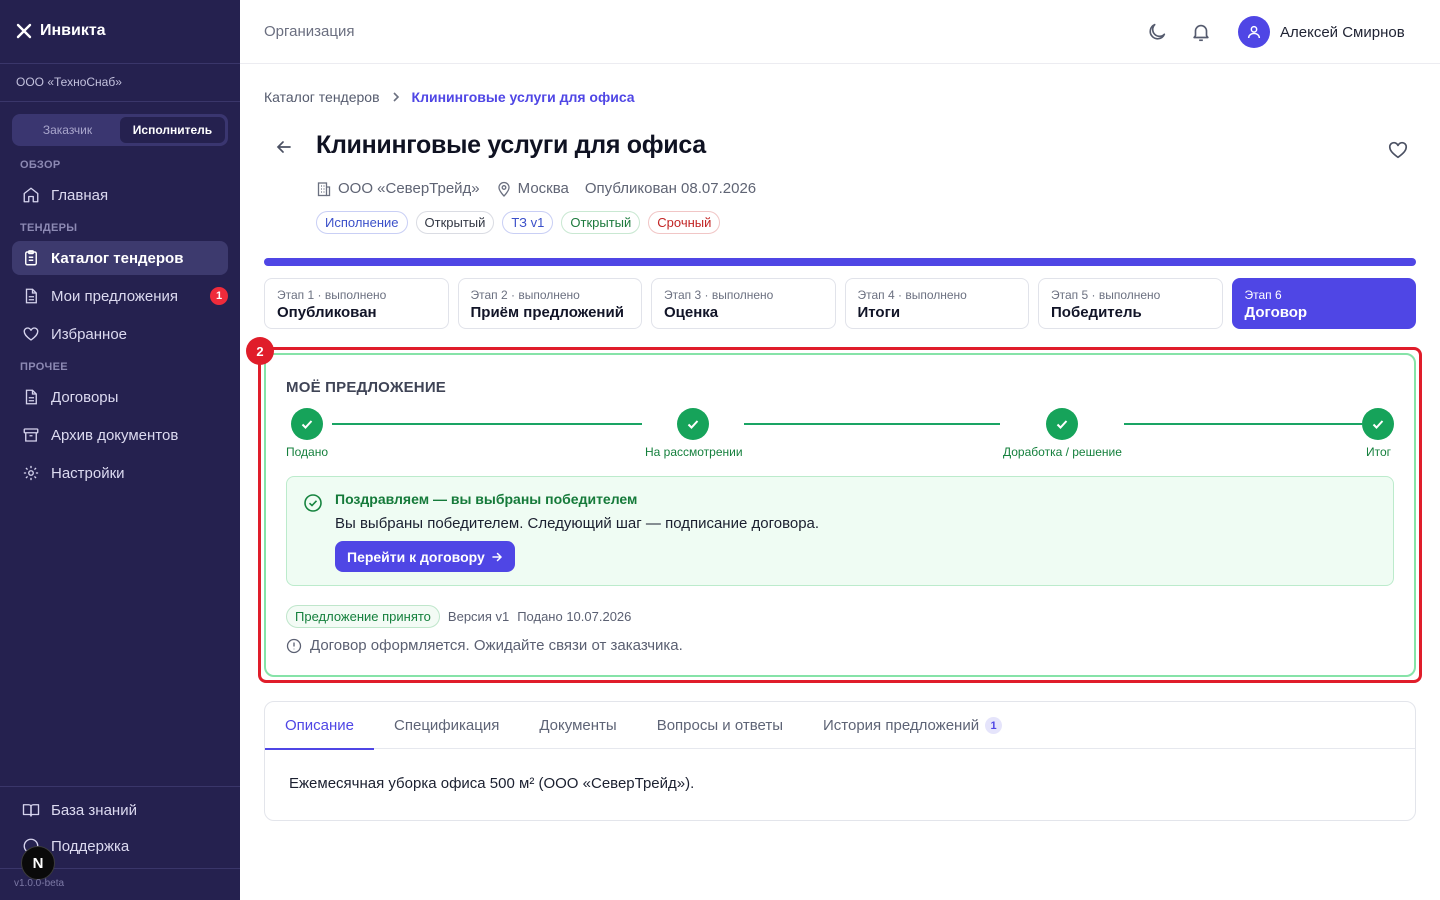 This screenshot has height=900, width=1440. What do you see at coordinates (31, 473) in the screenshot?
I see `gear-icon` at bounding box center [31, 473].